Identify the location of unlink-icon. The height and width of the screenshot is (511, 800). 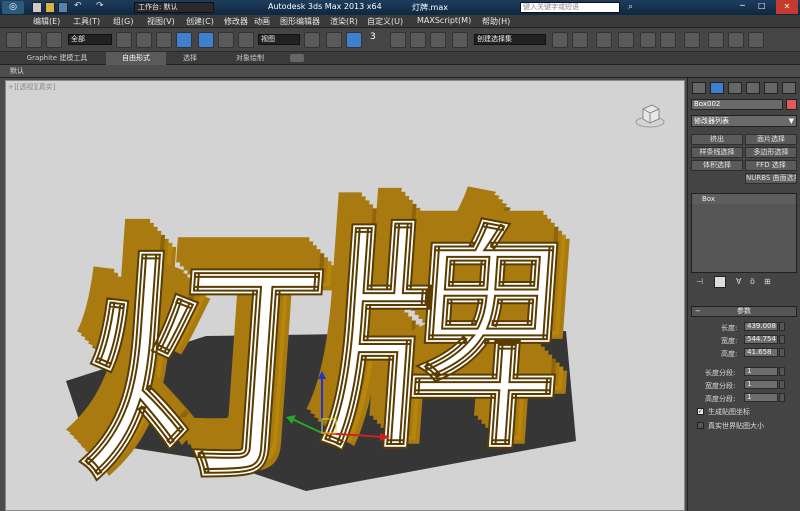
(34, 40).